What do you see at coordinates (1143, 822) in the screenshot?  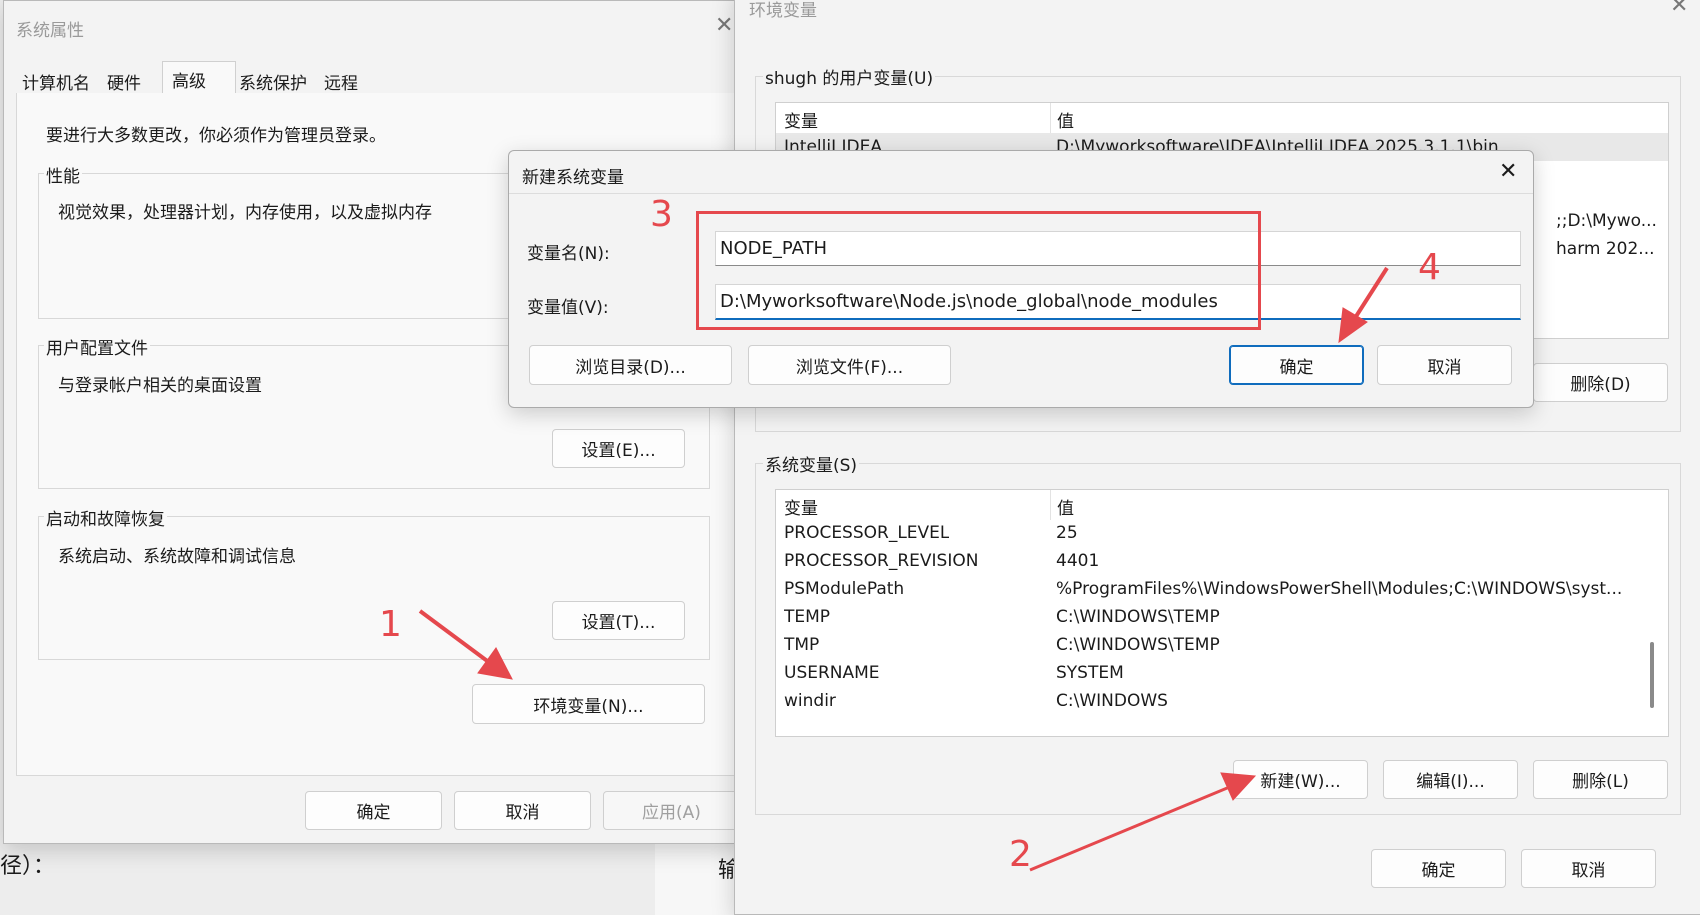 I see `arrow-2-icon` at bounding box center [1143, 822].